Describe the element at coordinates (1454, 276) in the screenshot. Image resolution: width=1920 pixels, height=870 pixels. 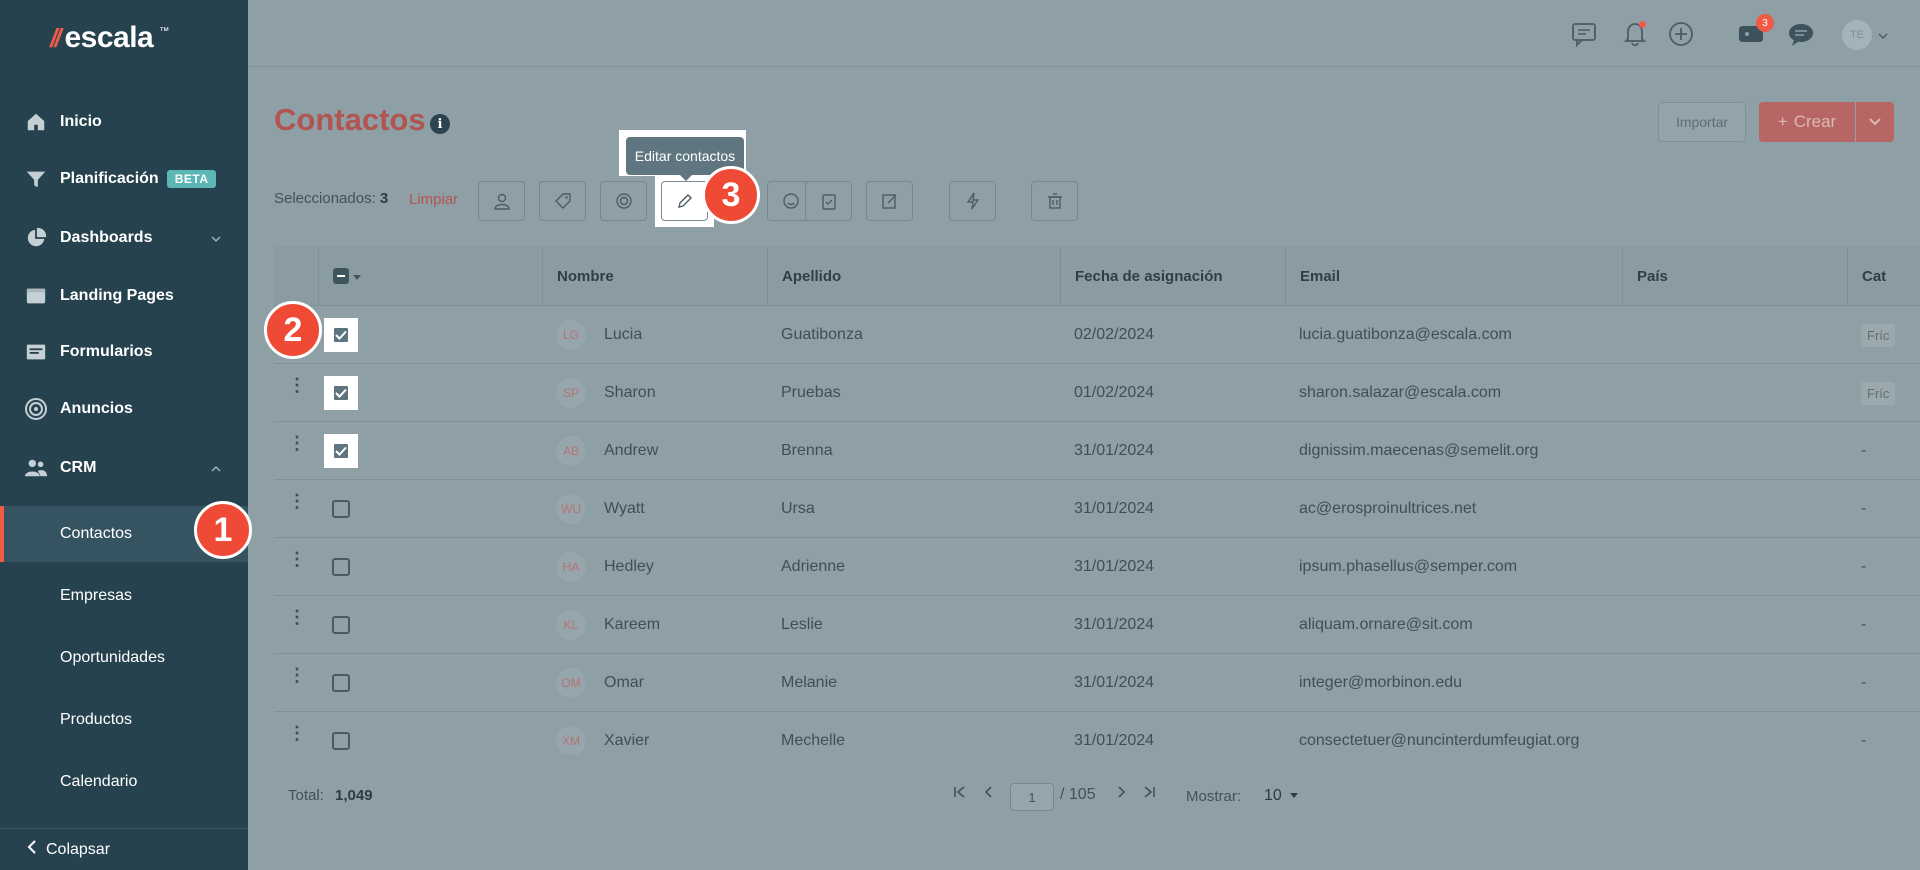
I see `column-email: Email` at that location.